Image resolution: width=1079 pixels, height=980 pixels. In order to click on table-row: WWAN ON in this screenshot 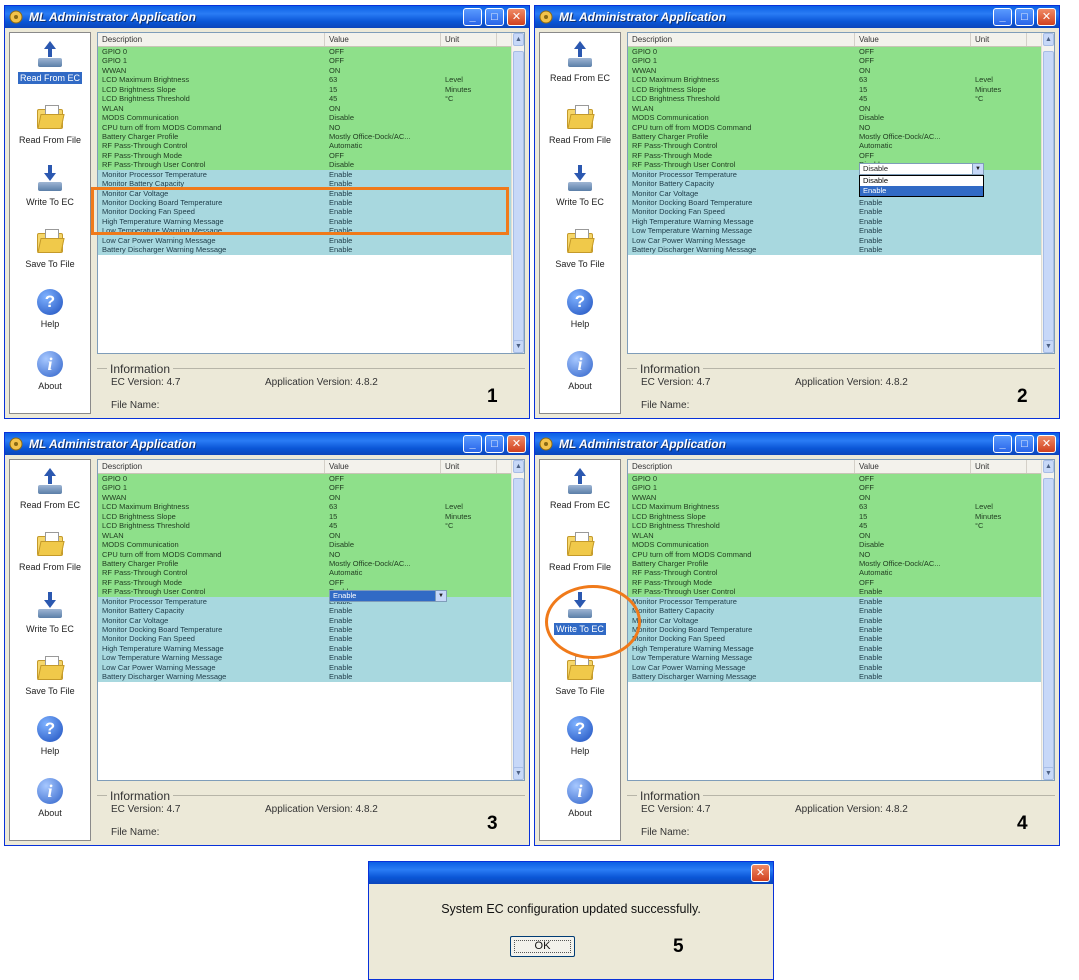, I will do `click(311, 70)`.